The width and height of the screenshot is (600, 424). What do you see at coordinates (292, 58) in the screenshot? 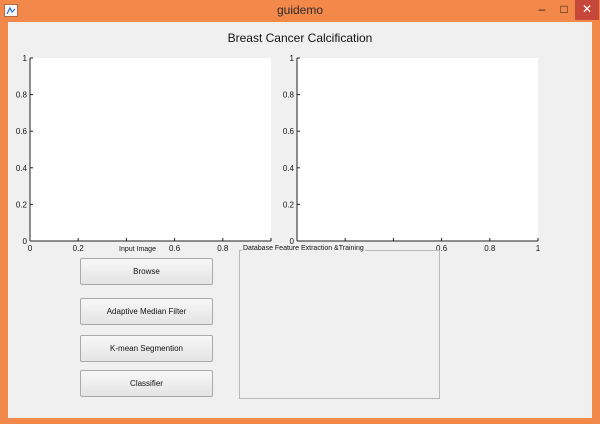
I see `axes_right-y-tick-label: 1` at bounding box center [292, 58].